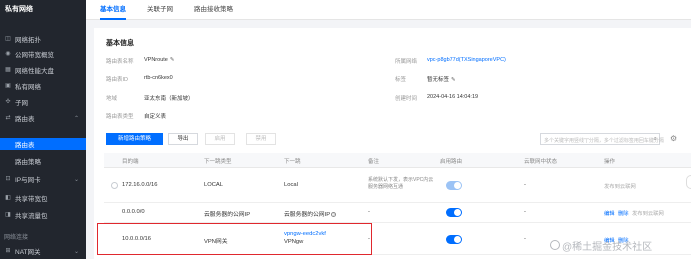 The image size is (691, 259). What do you see at coordinates (155, 117) in the screenshot?
I see `route-table-type: 自定义表` at bounding box center [155, 117].